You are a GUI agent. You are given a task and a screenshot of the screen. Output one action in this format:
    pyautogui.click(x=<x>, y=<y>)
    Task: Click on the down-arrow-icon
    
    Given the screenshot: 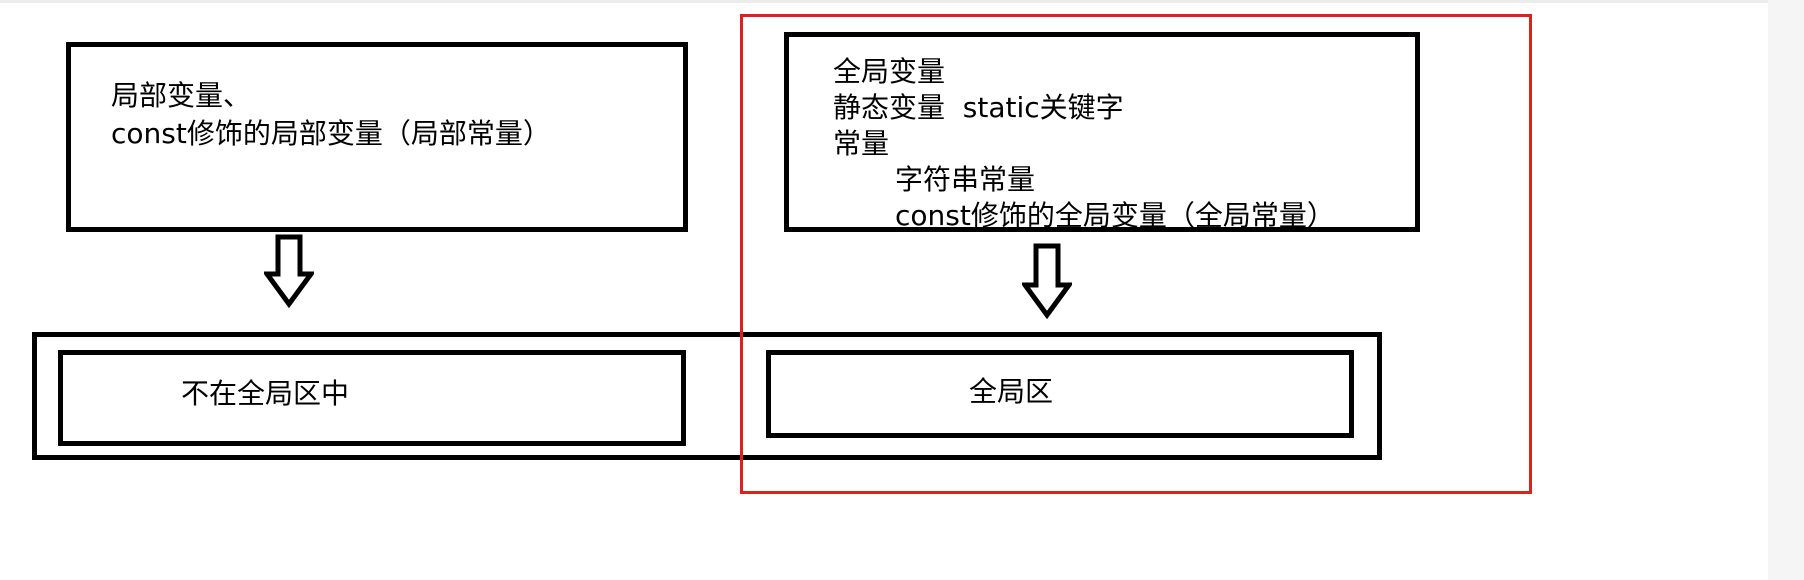 What is the action you would take?
    pyautogui.click(x=289, y=271)
    